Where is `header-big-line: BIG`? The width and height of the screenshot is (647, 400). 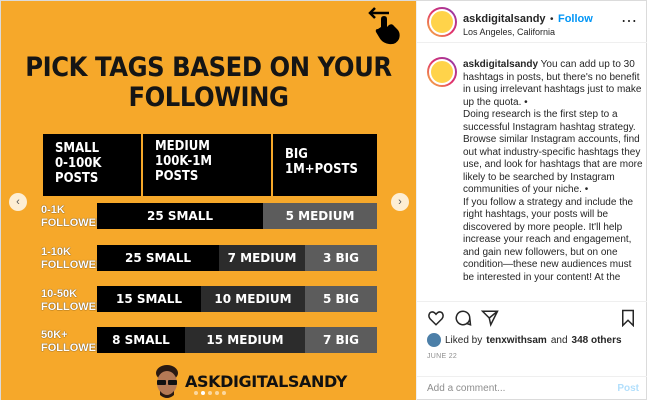 header-big-line: BIG is located at coordinates (296, 154).